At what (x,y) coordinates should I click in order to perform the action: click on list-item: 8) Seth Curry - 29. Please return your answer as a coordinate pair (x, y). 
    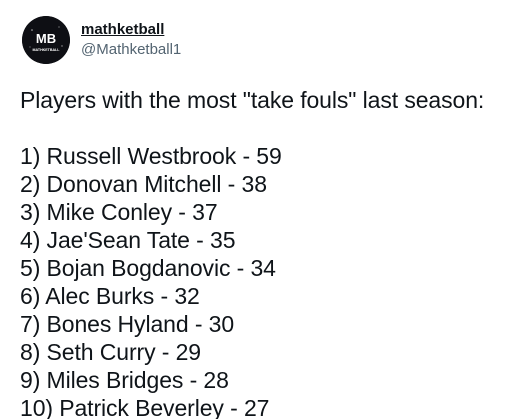
    Looking at the image, I should click on (110, 352).